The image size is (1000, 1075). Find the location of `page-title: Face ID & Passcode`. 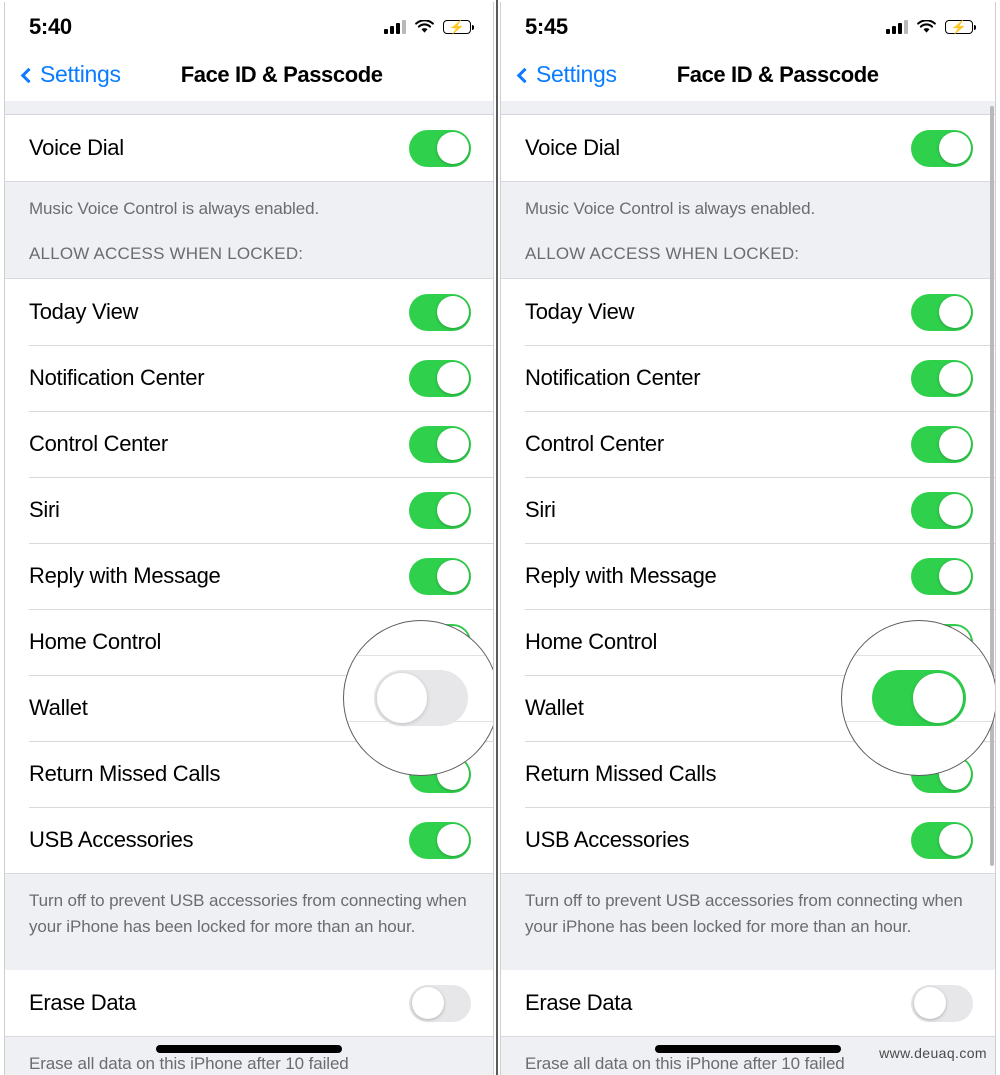

page-title: Face ID & Passcode is located at coordinates (777, 74).